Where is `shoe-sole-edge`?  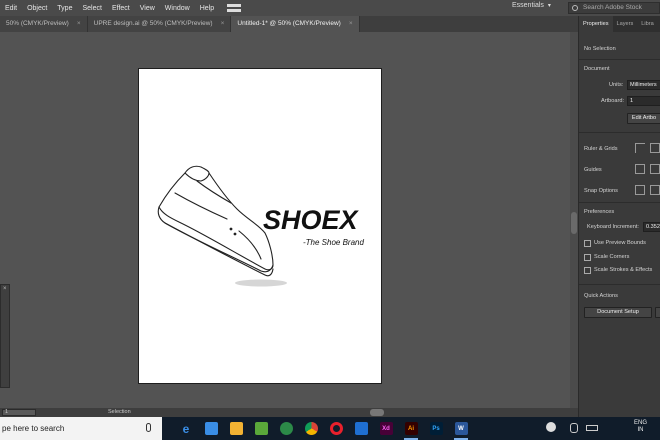
shoe-sole-edge is located at coordinates (219, 249).